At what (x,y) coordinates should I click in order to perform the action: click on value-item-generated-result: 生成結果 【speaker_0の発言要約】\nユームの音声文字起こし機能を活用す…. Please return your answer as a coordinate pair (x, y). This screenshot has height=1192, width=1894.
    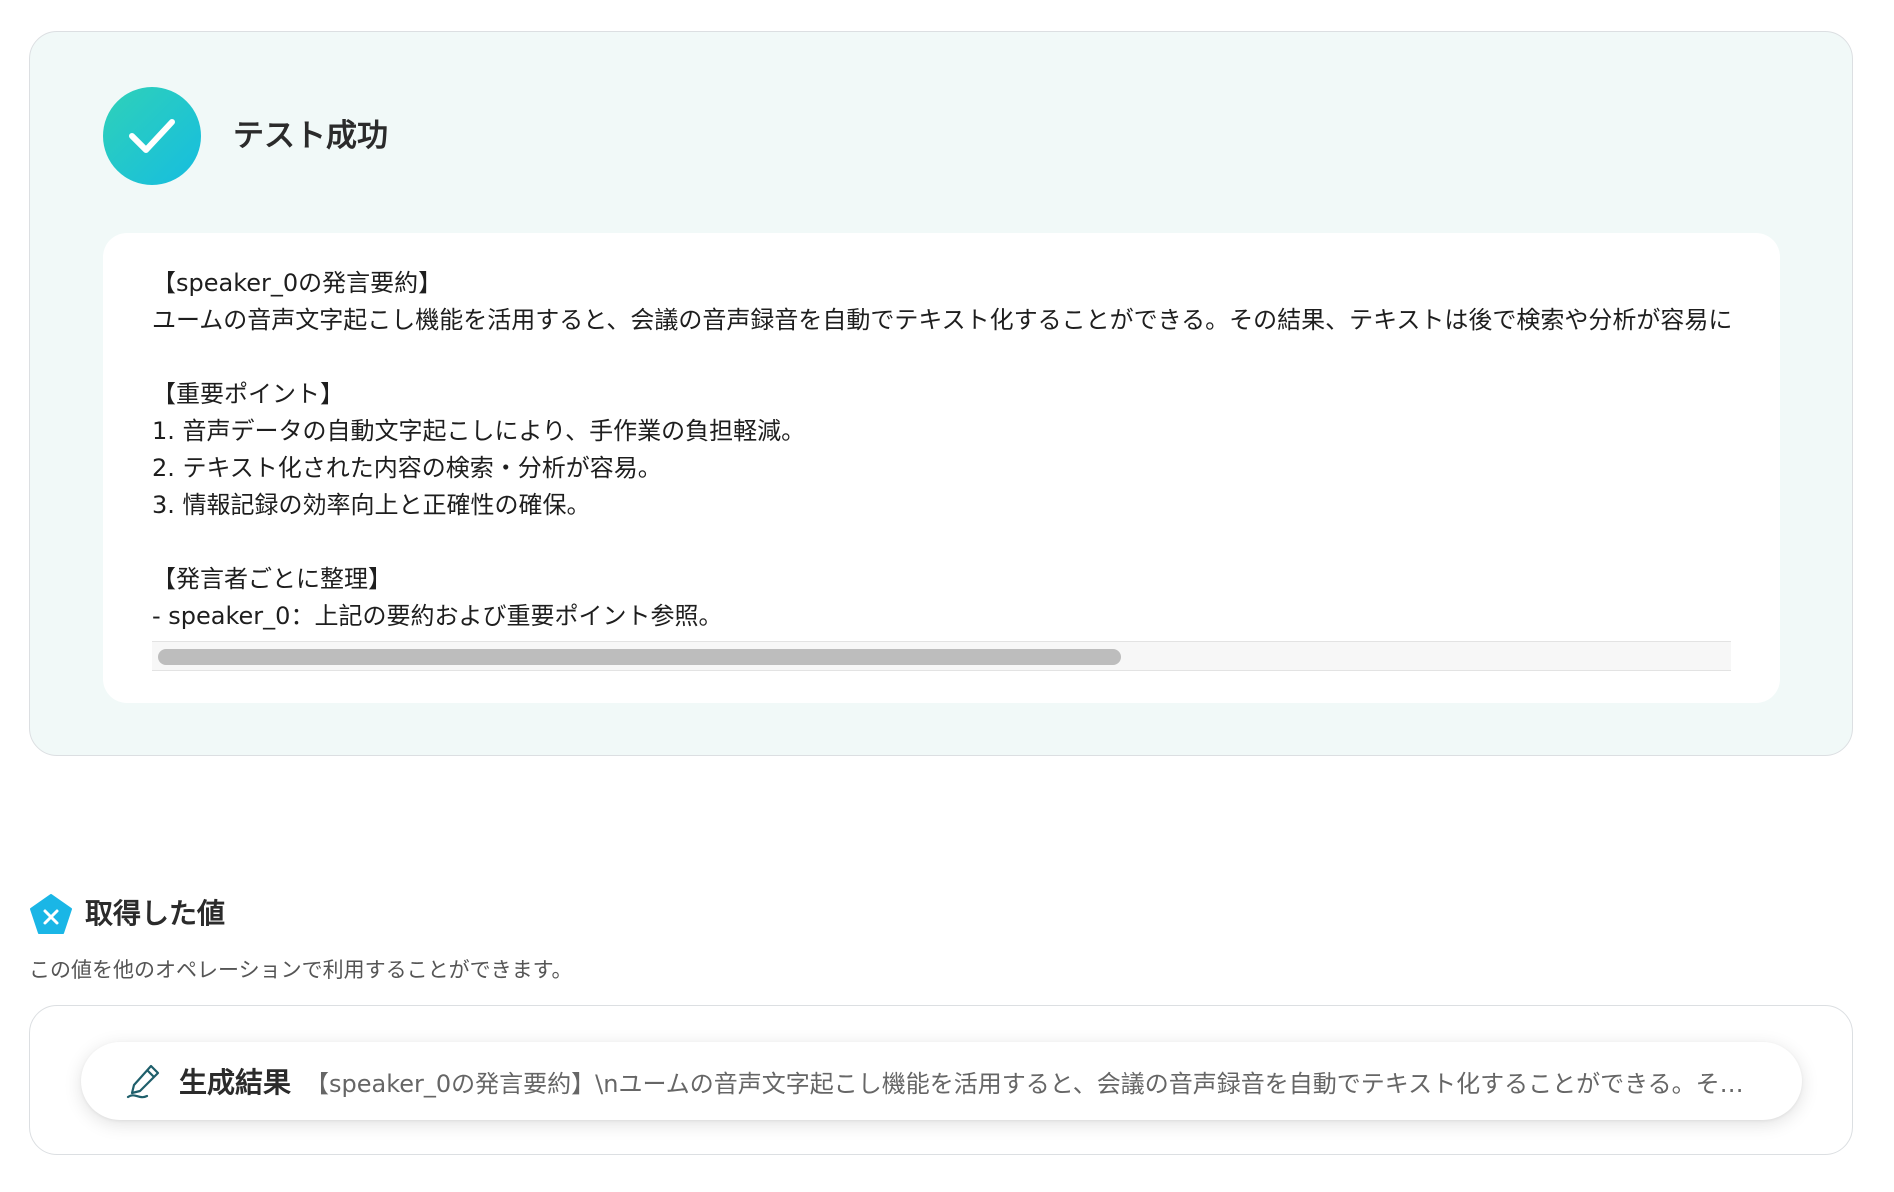
    Looking at the image, I should click on (941, 1081).